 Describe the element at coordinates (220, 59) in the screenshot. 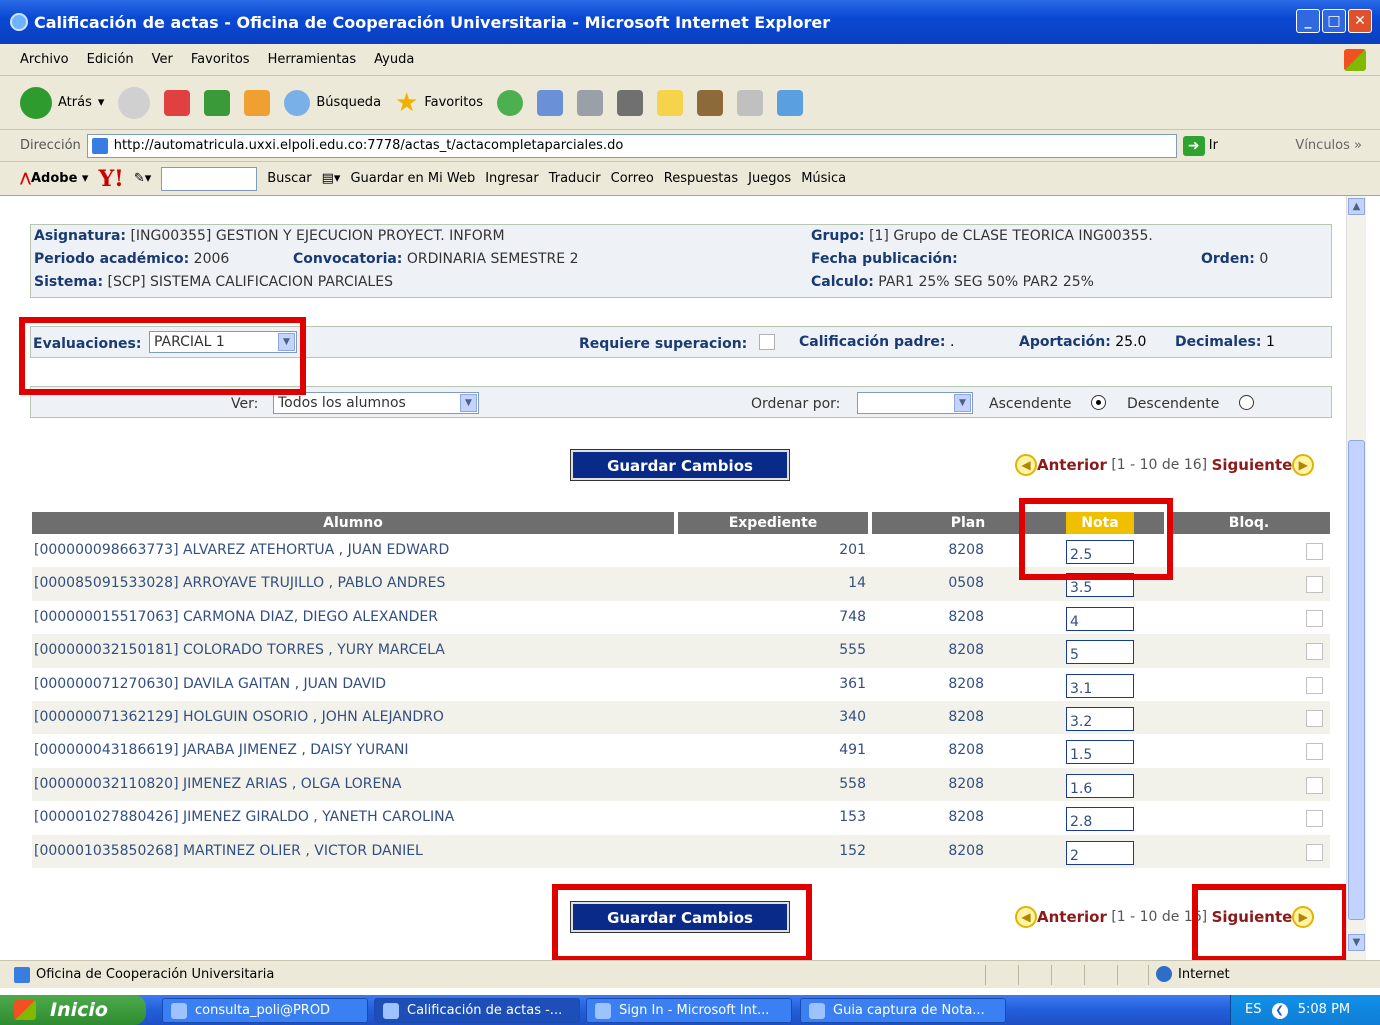

I see `menu-favoritos: Favoritos` at that location.